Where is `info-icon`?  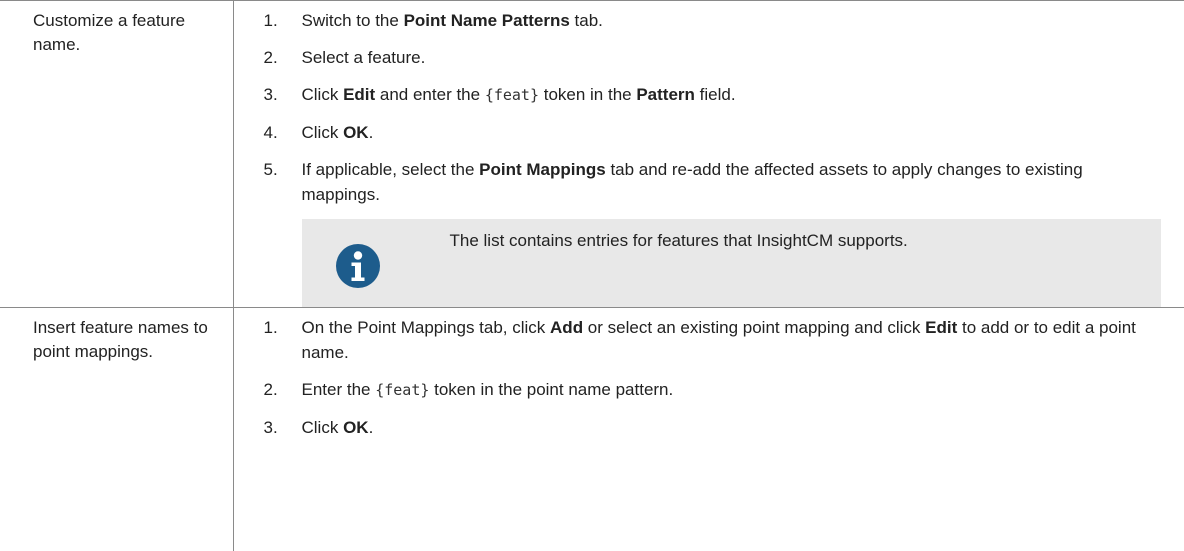 info-icon is located at coordinates (358, 266).